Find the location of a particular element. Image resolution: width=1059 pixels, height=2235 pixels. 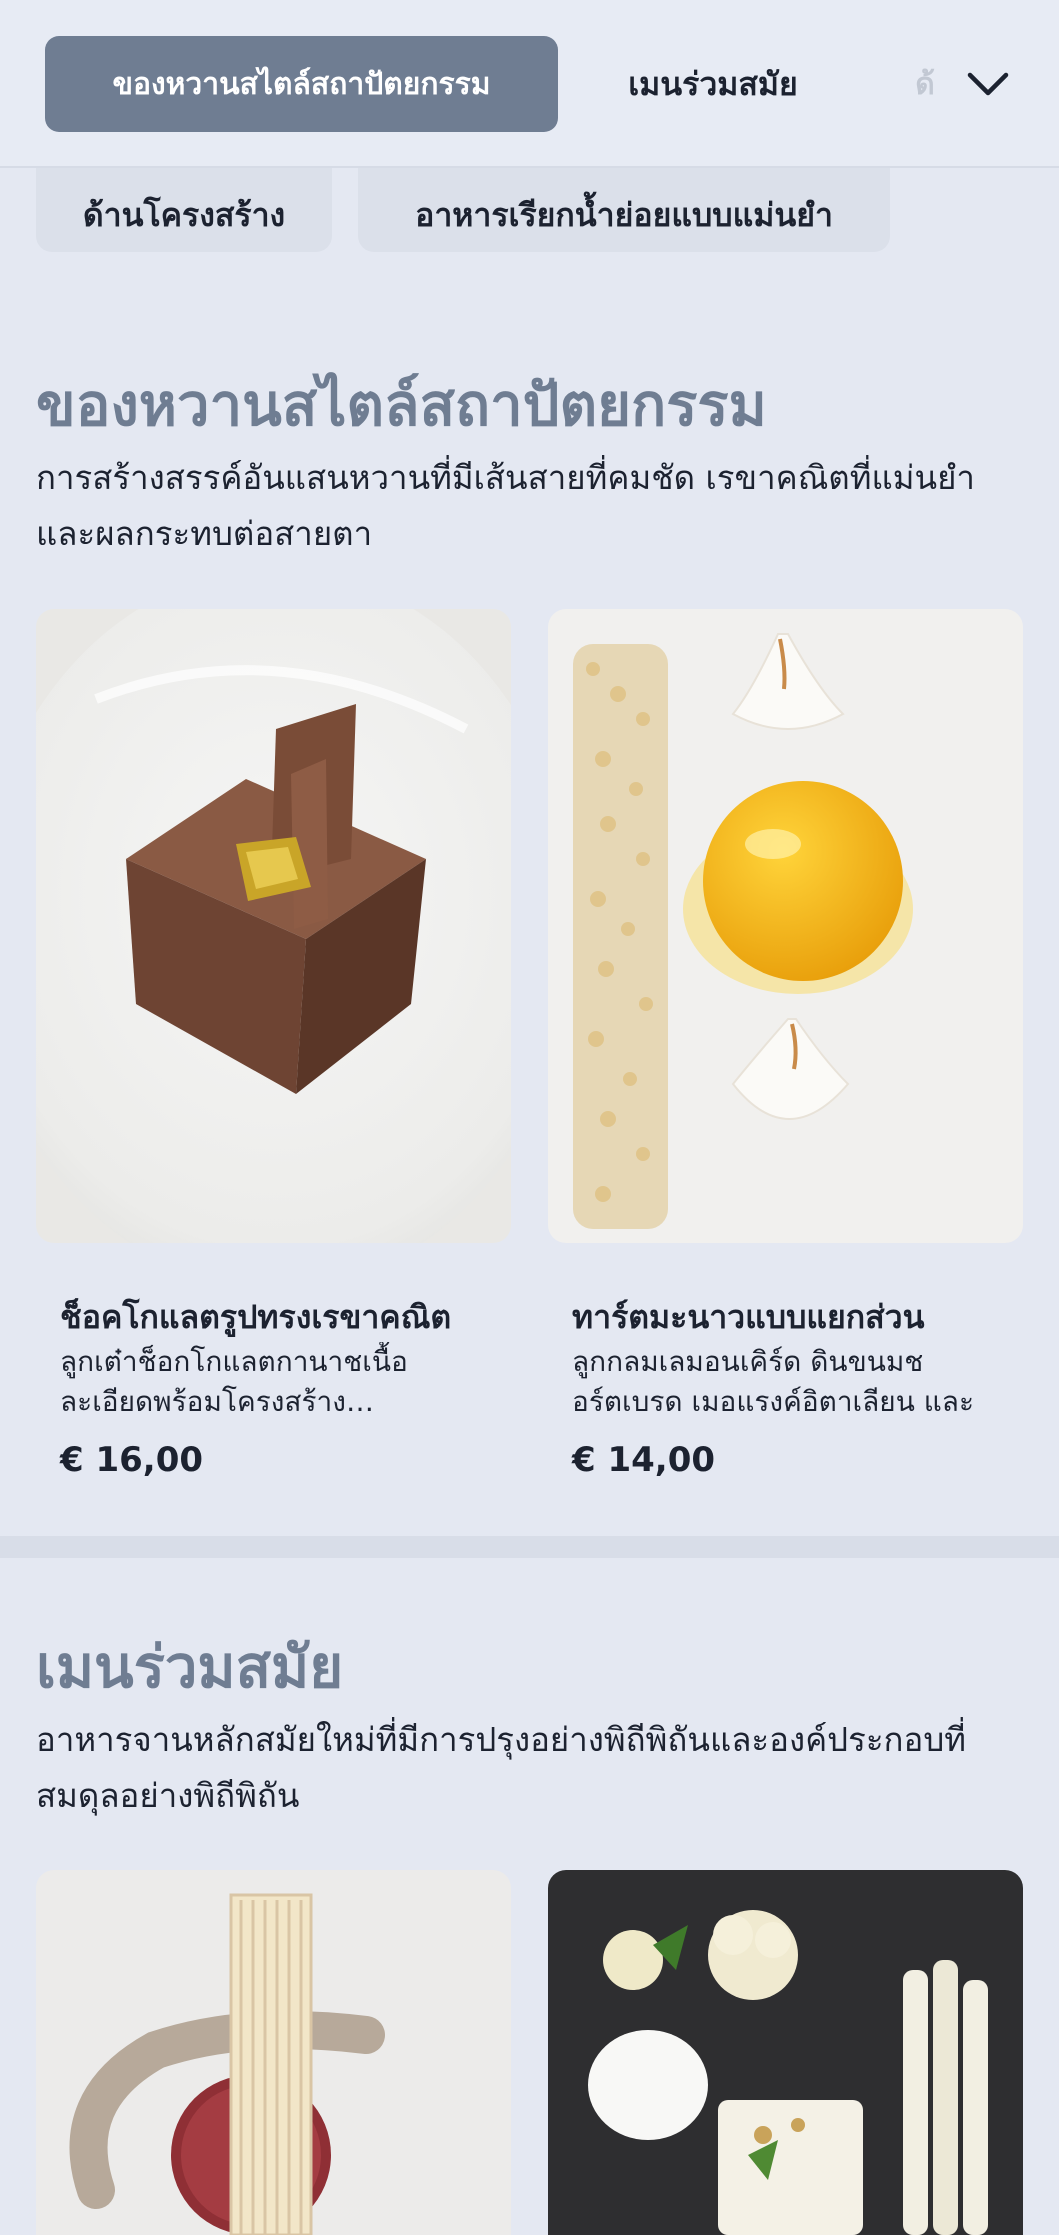

dish-price: € 16,00 is located at coordinates (132, 1460).